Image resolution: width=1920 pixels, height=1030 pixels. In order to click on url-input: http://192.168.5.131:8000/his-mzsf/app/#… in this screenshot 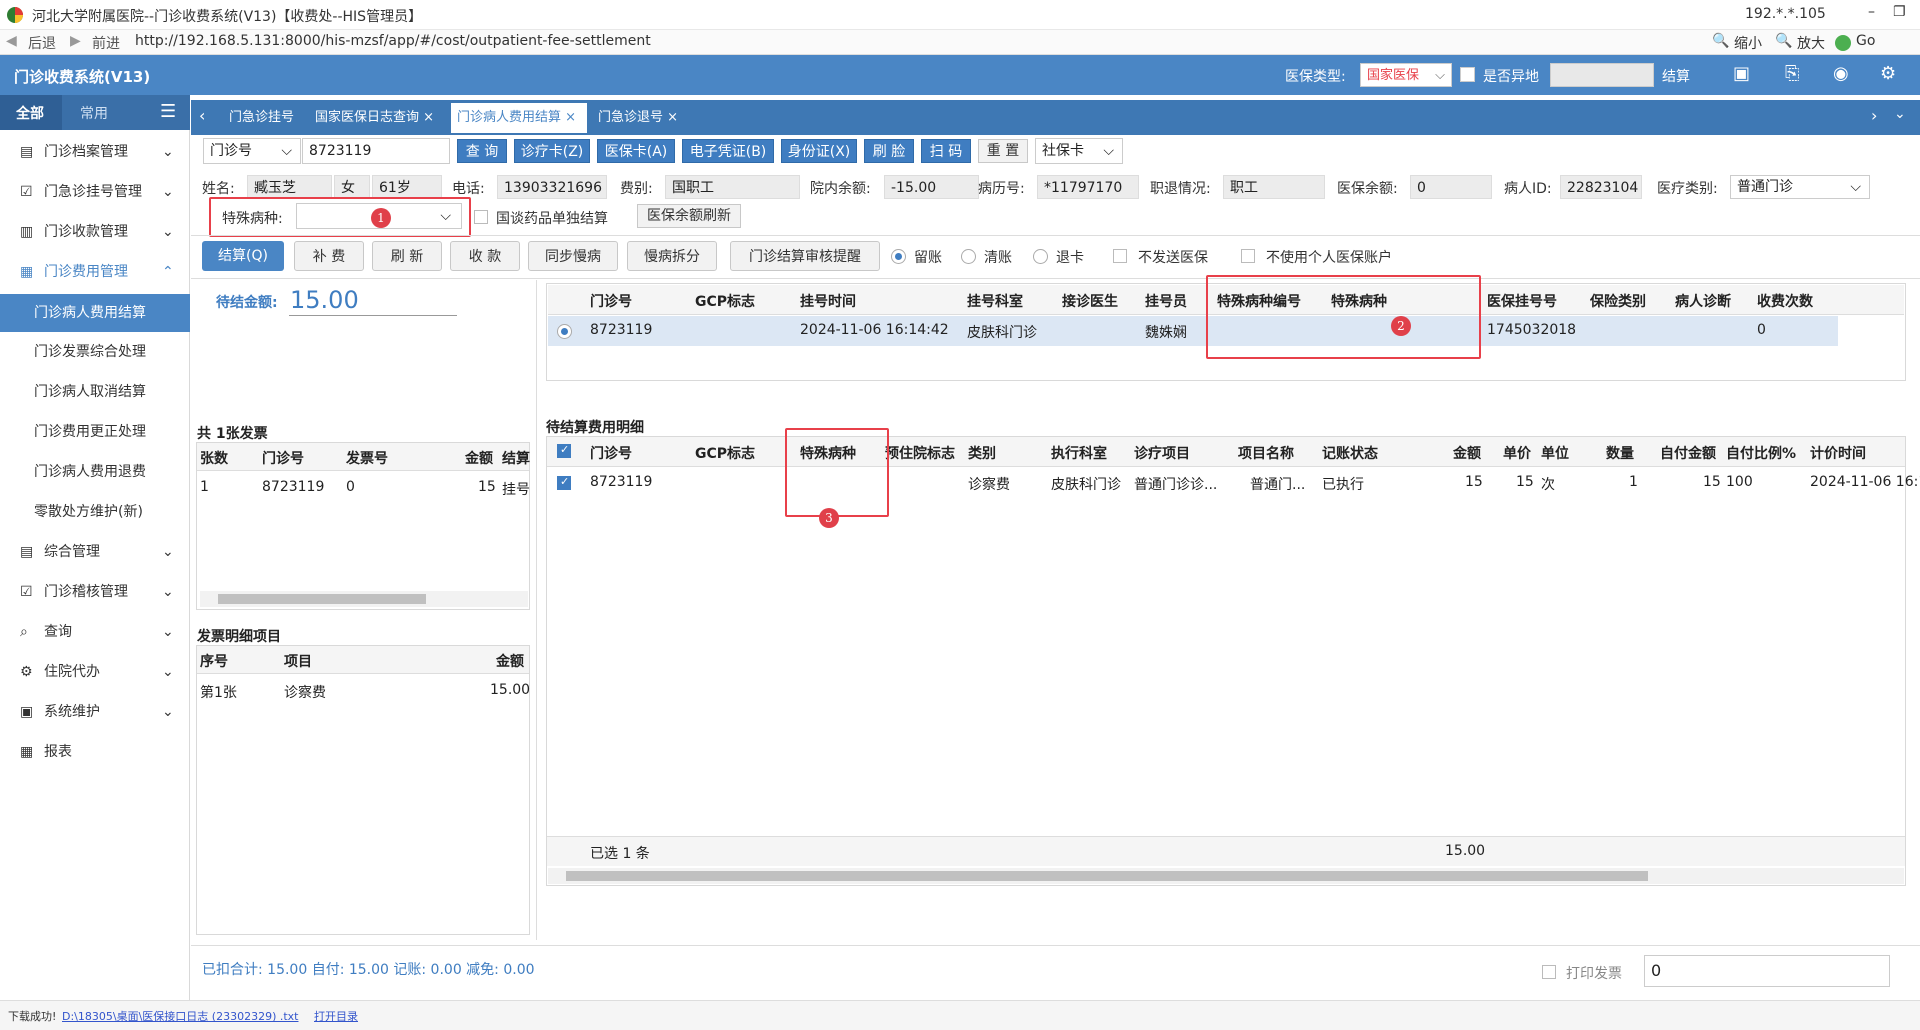, I will do `click(393, 41)`.